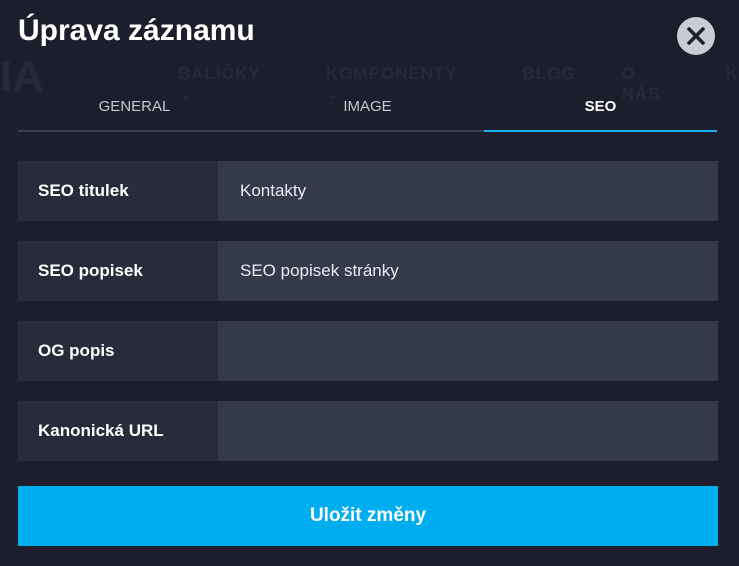 The image size is (739, 566). Describe the element at coordinates (468, 431) in the screenshot. I see `canonical-url-input` at that location.